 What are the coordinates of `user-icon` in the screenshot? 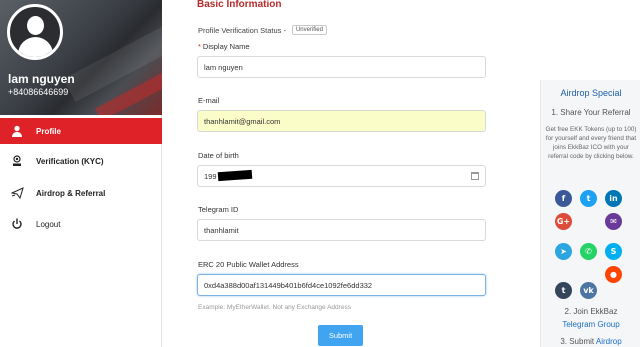 It's located at (17, 131).